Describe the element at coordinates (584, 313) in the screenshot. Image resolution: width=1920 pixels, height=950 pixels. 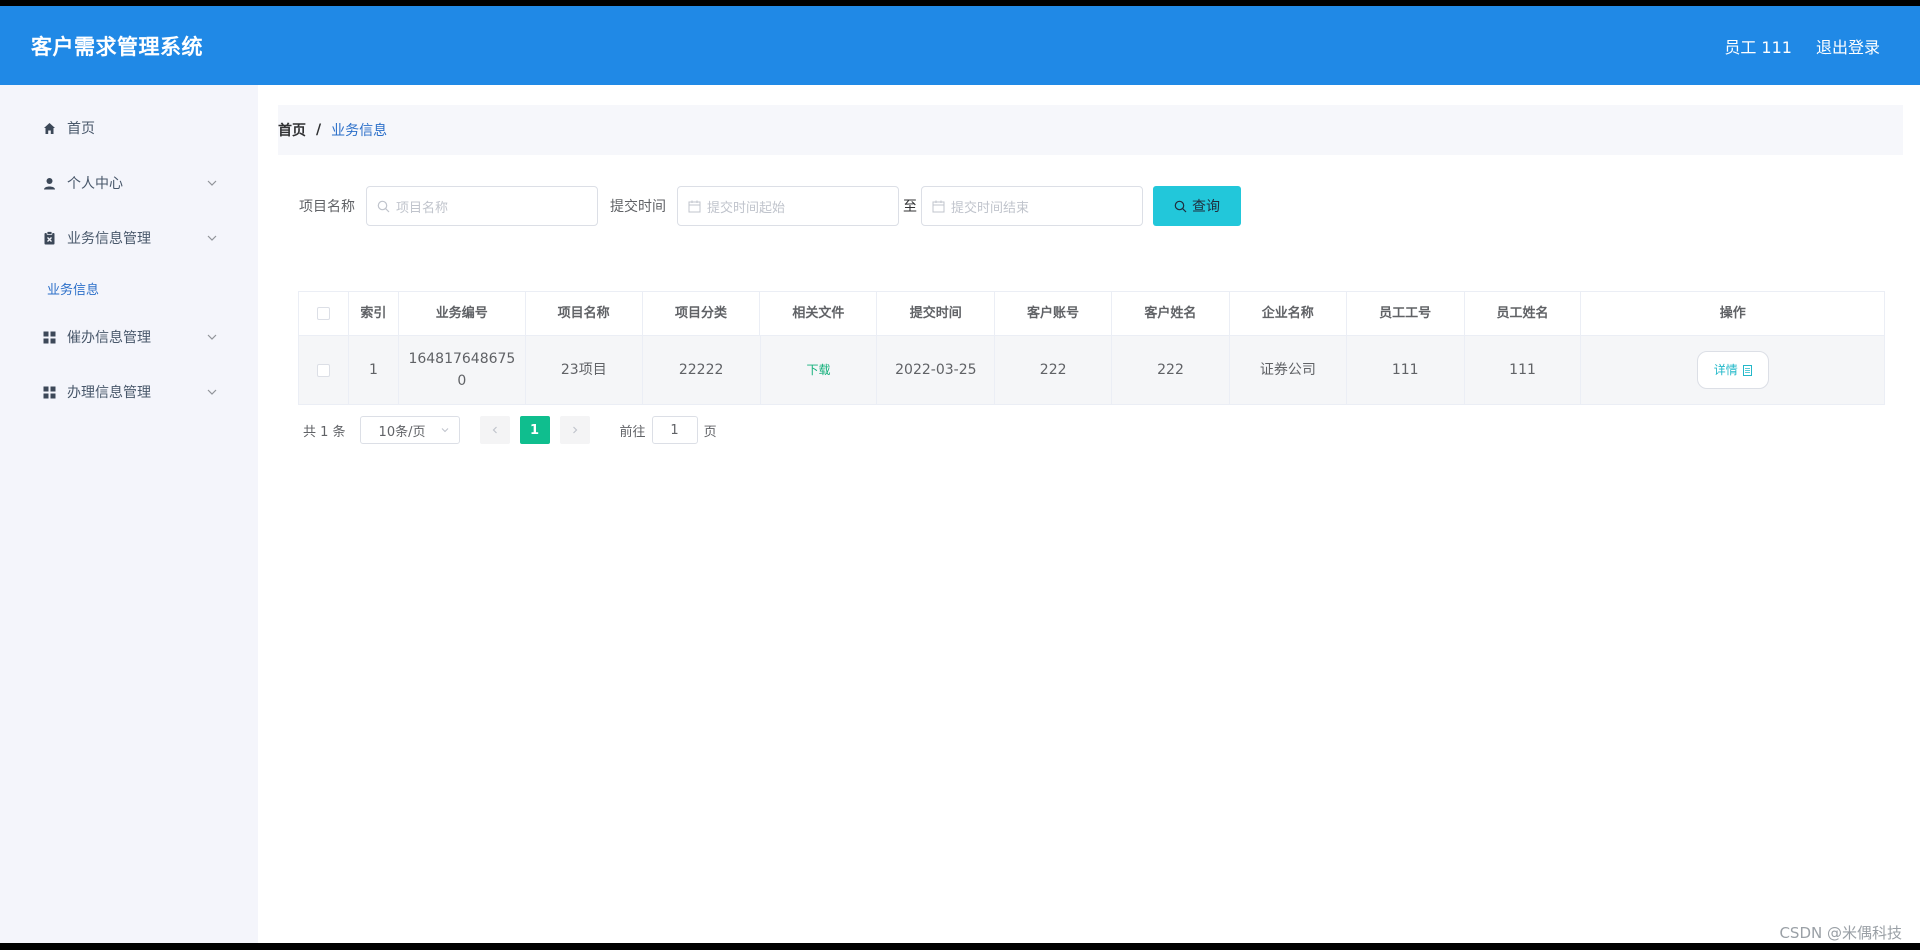
I see `column-header: 项目名称` at that location.